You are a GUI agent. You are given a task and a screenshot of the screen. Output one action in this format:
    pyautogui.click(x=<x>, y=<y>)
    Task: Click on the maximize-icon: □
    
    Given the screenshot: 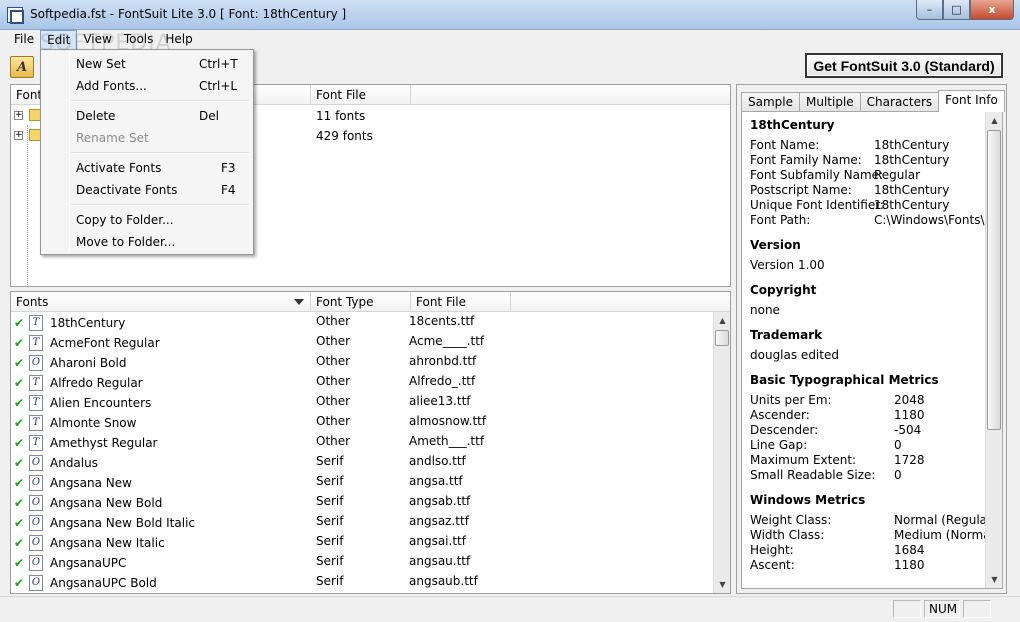 What is the action you would take?
    pyautogui.click(x=956, y=9)
    